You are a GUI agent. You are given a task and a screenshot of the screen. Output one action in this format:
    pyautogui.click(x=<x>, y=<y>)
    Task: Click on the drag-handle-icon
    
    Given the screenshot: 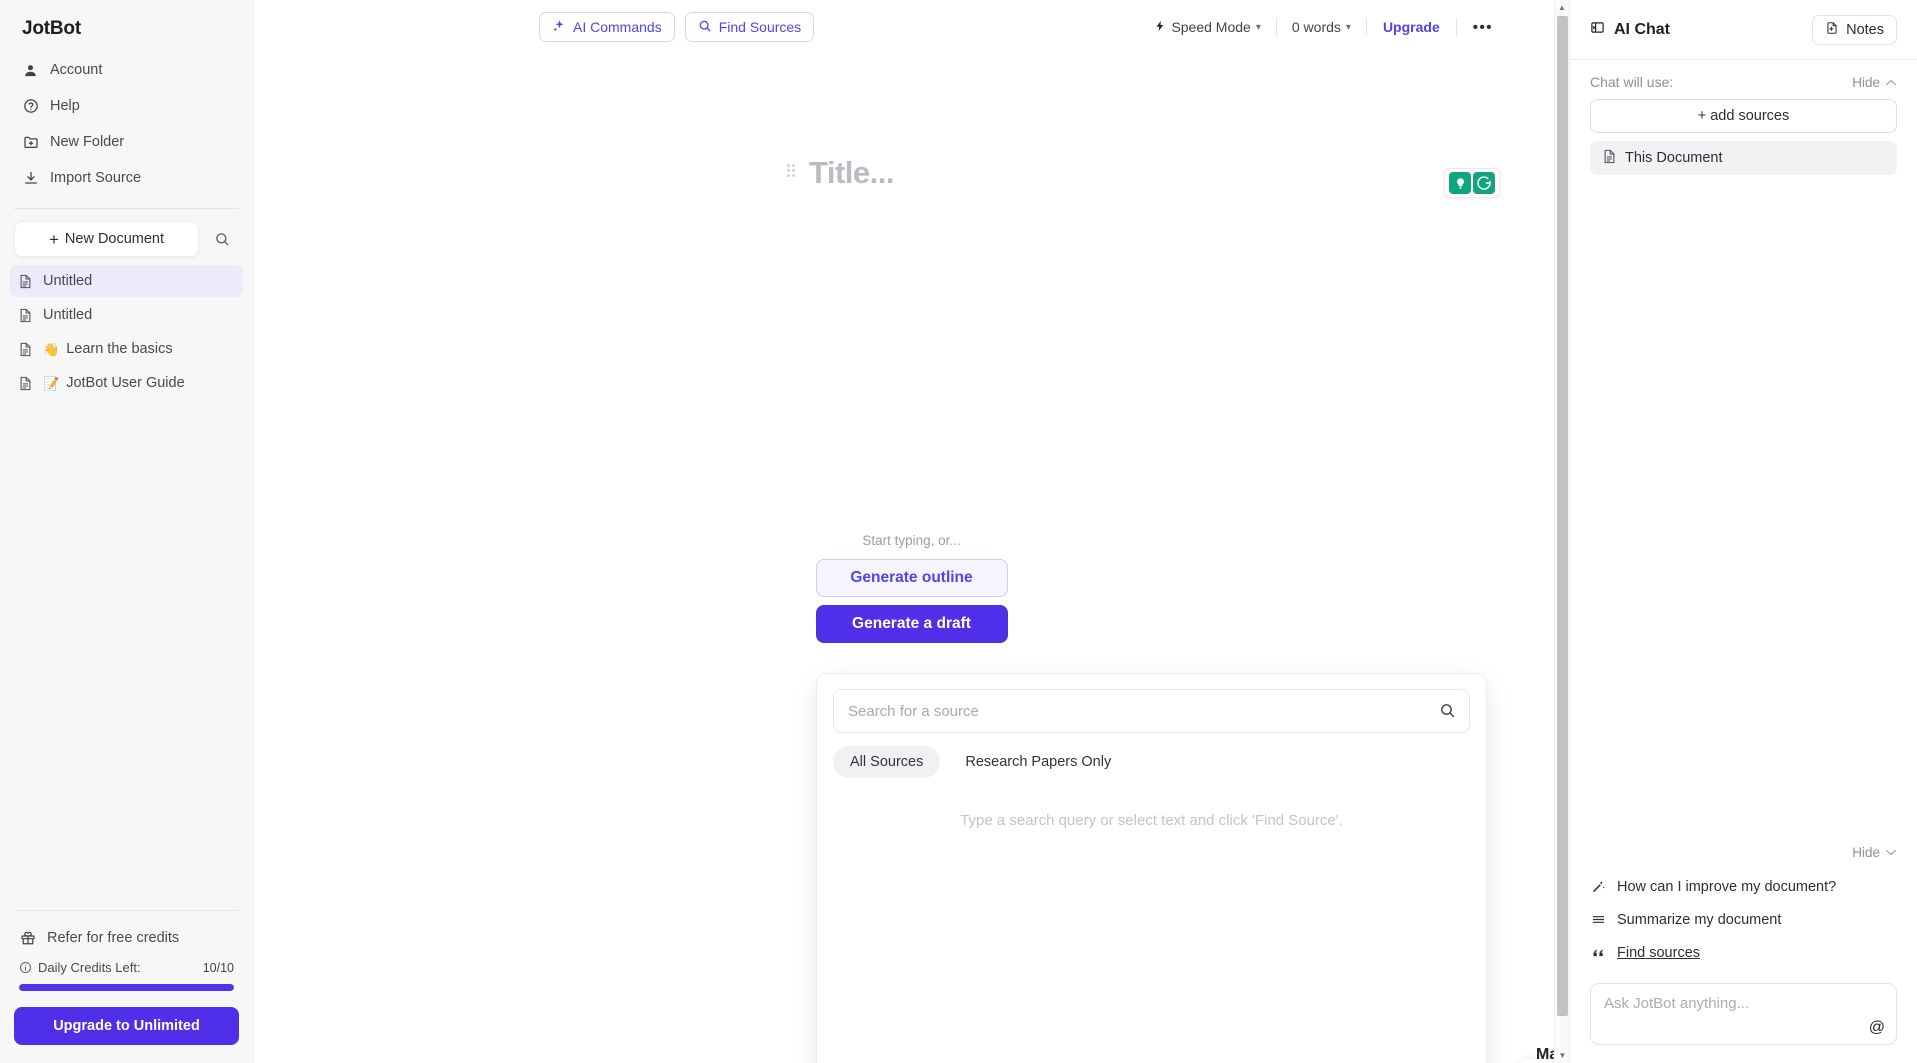 What is the action you would take?
    pyautogui.click(x=793, y=172)
    